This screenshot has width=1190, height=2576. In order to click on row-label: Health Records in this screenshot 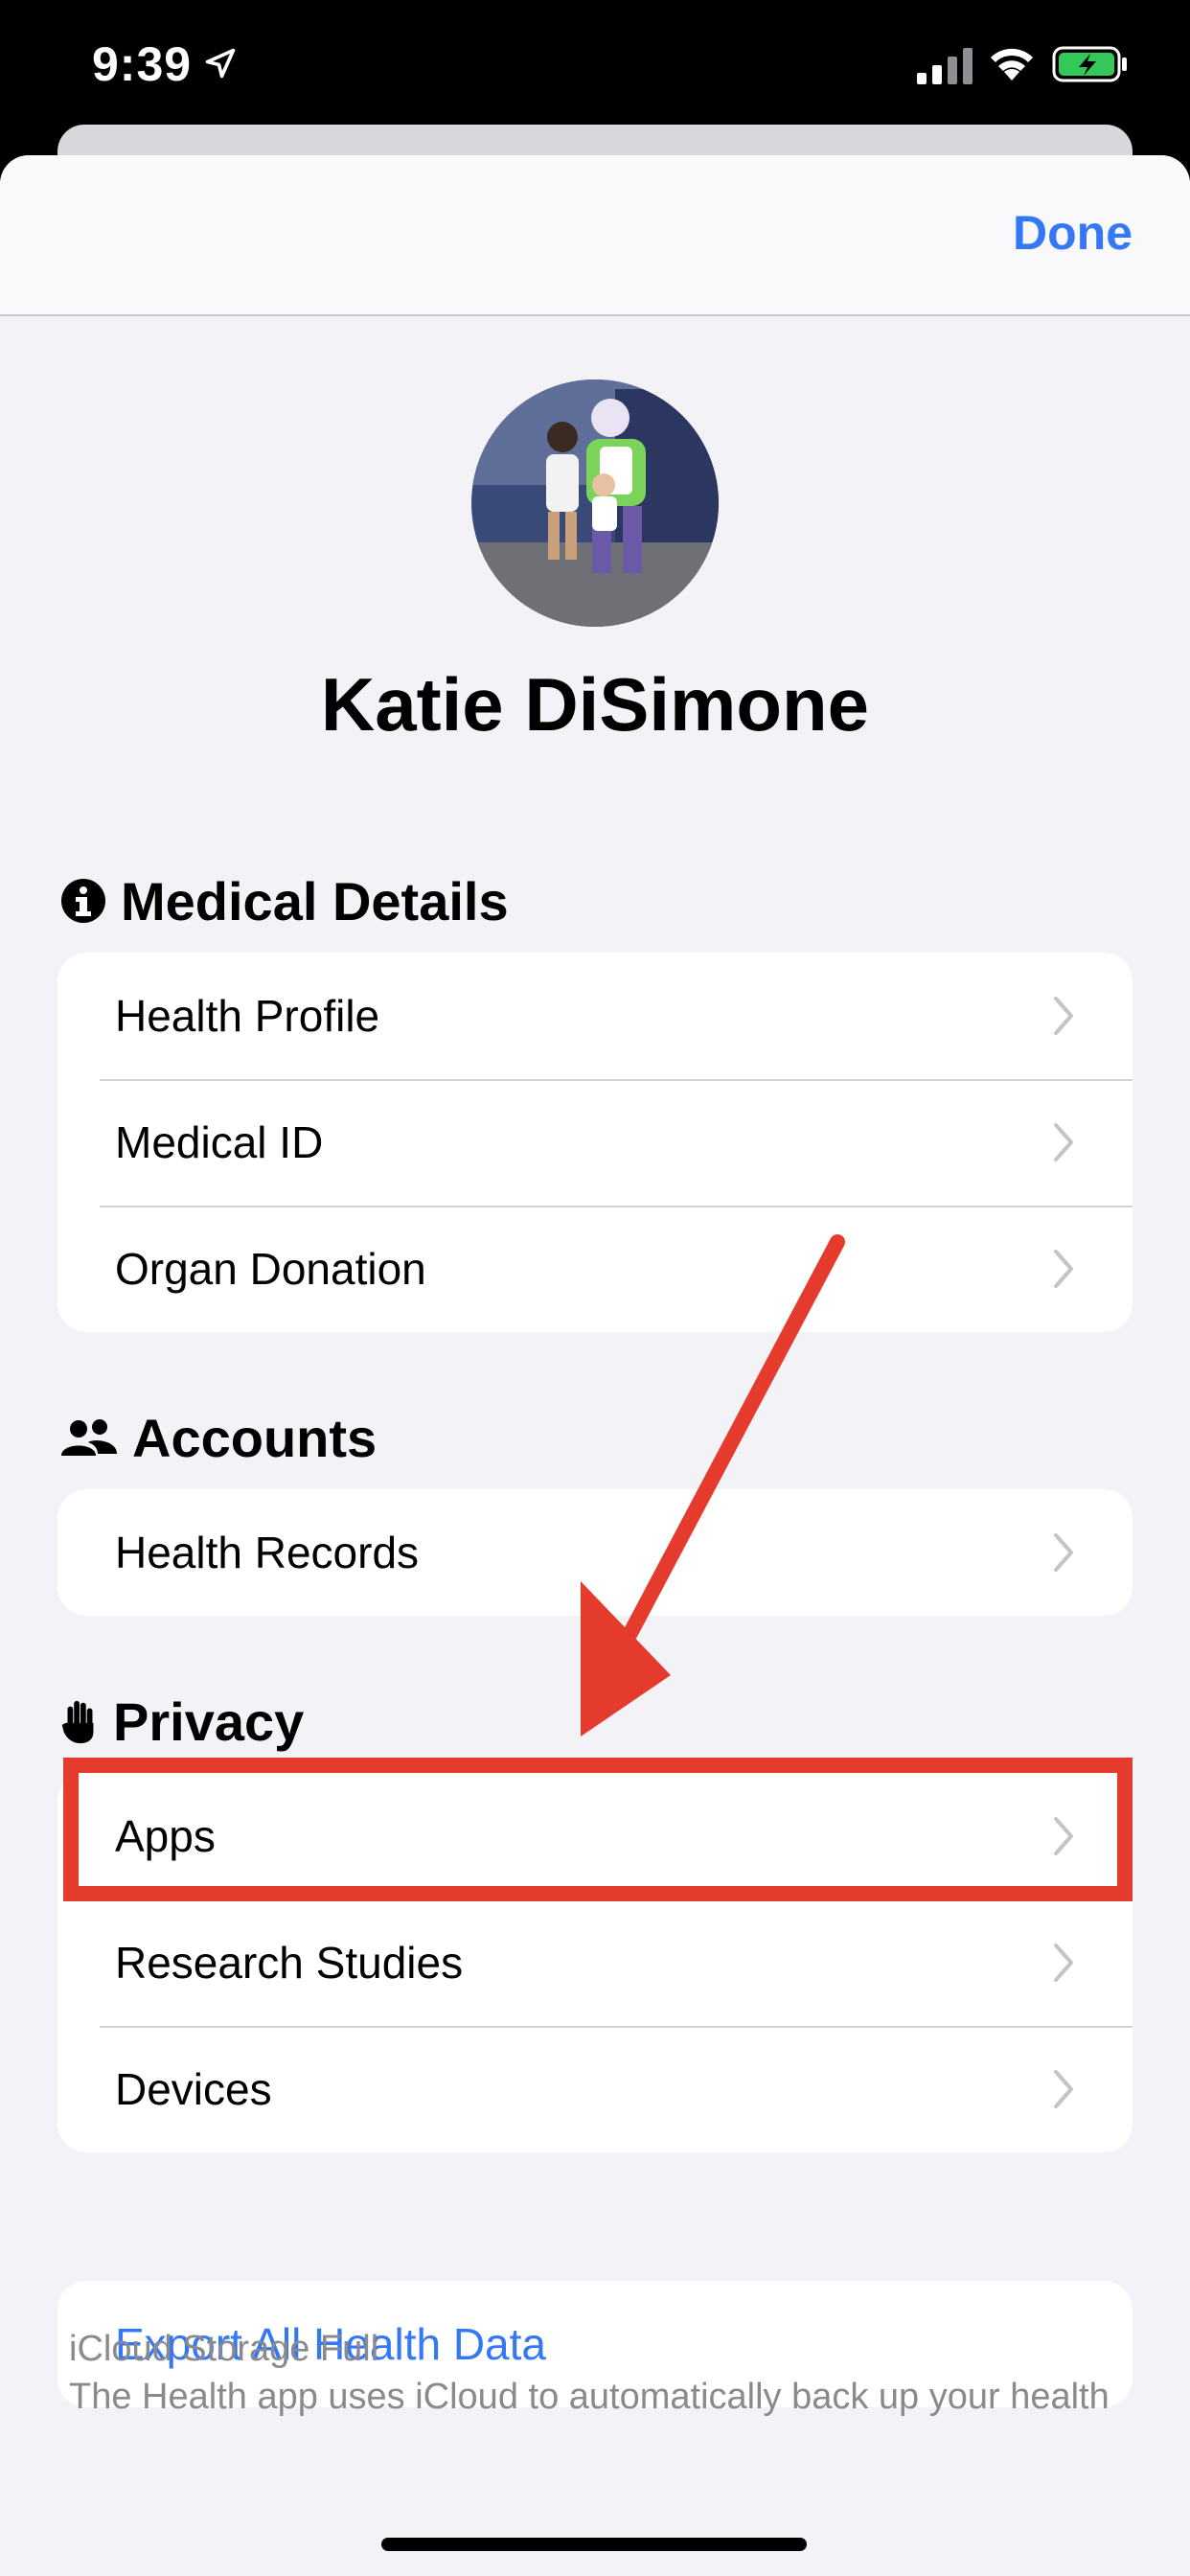, I will do `click(267, 1552)`.